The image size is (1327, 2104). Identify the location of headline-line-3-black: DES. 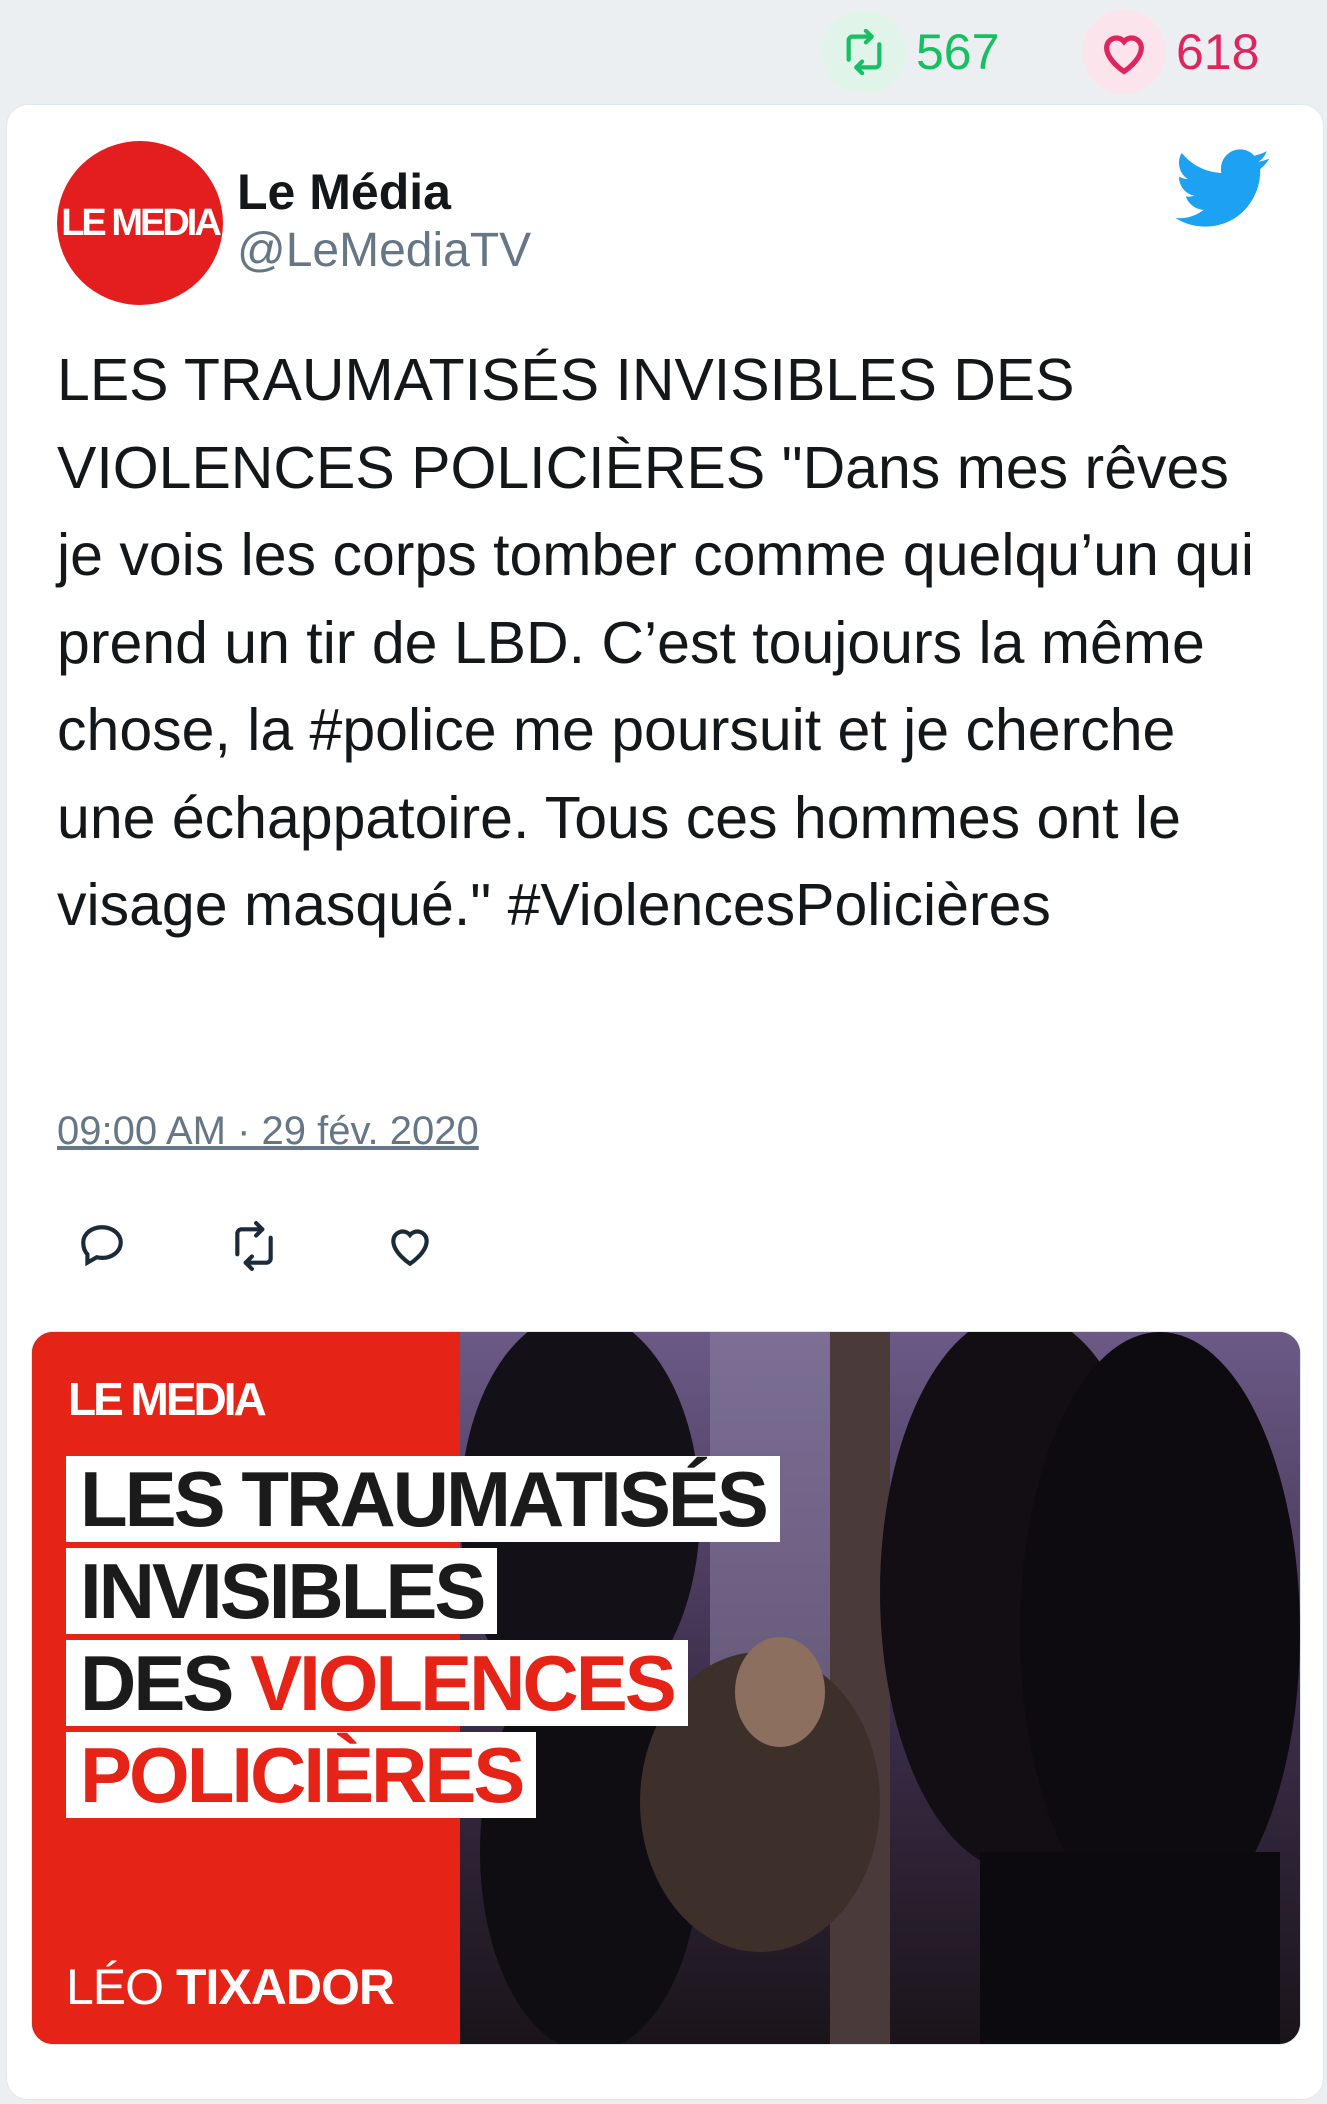
(165, 1683).